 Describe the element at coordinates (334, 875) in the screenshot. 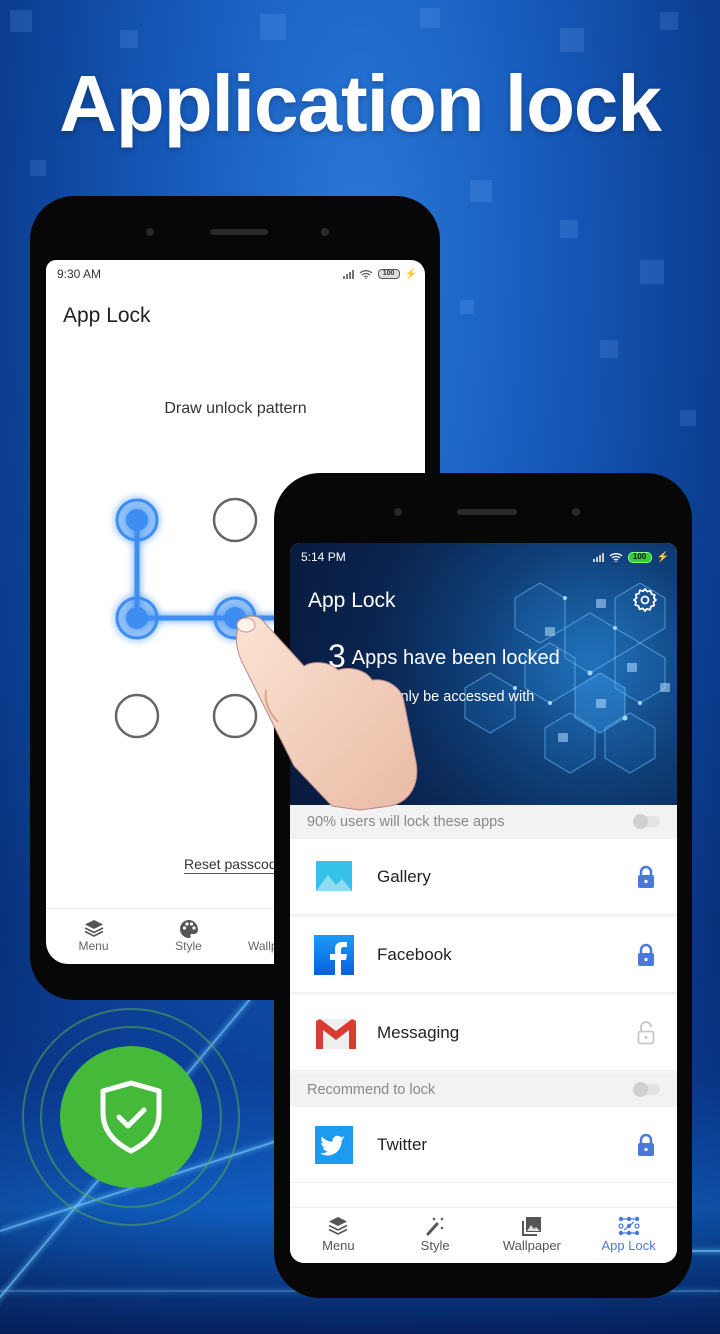

I see `gallery-icon` at that location.